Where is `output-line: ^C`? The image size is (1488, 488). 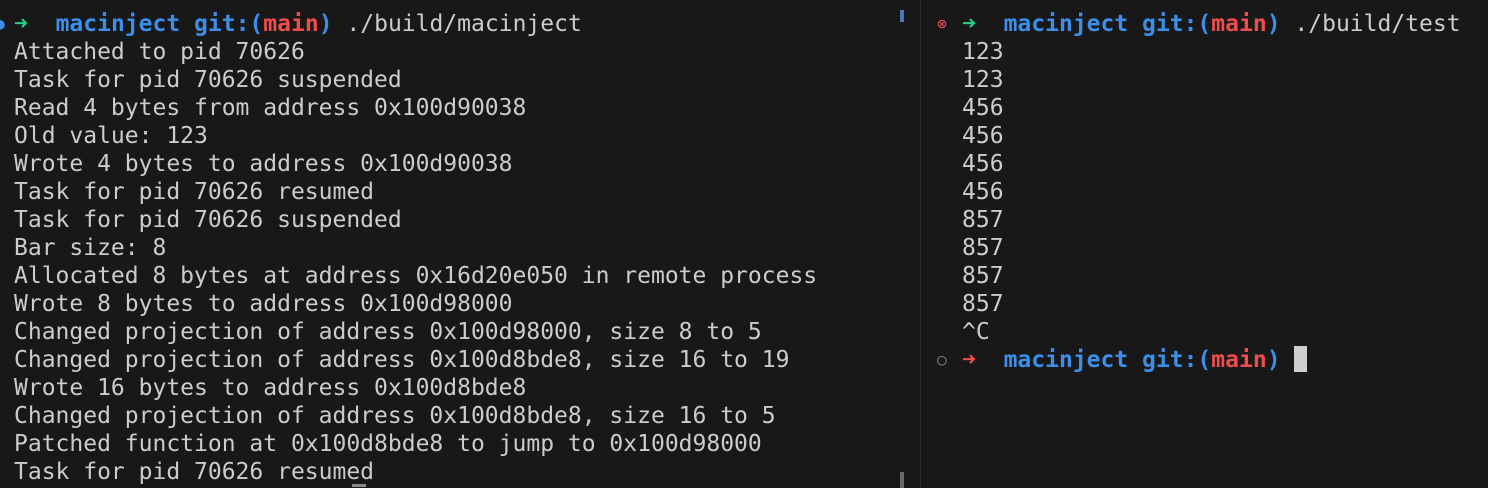 output-line: ^C is located at coordinates (976, 332).